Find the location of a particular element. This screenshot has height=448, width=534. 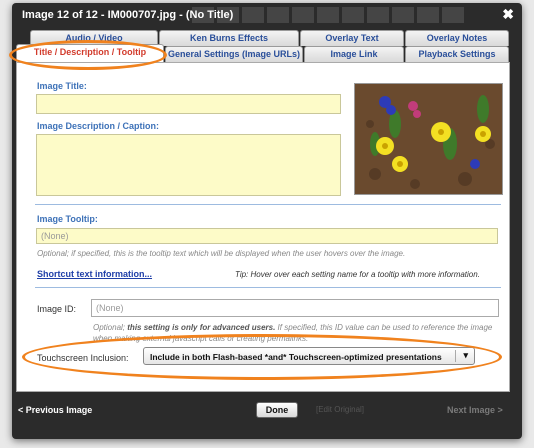

image-id-help-bold: this setting is only for advanced users. is located at coordinates (201, 327).